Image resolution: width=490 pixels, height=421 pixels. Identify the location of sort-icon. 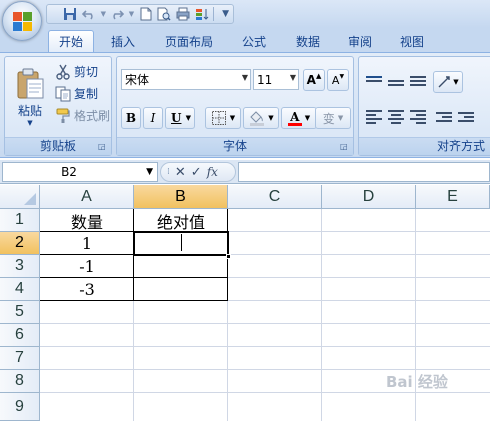
(202, 14).